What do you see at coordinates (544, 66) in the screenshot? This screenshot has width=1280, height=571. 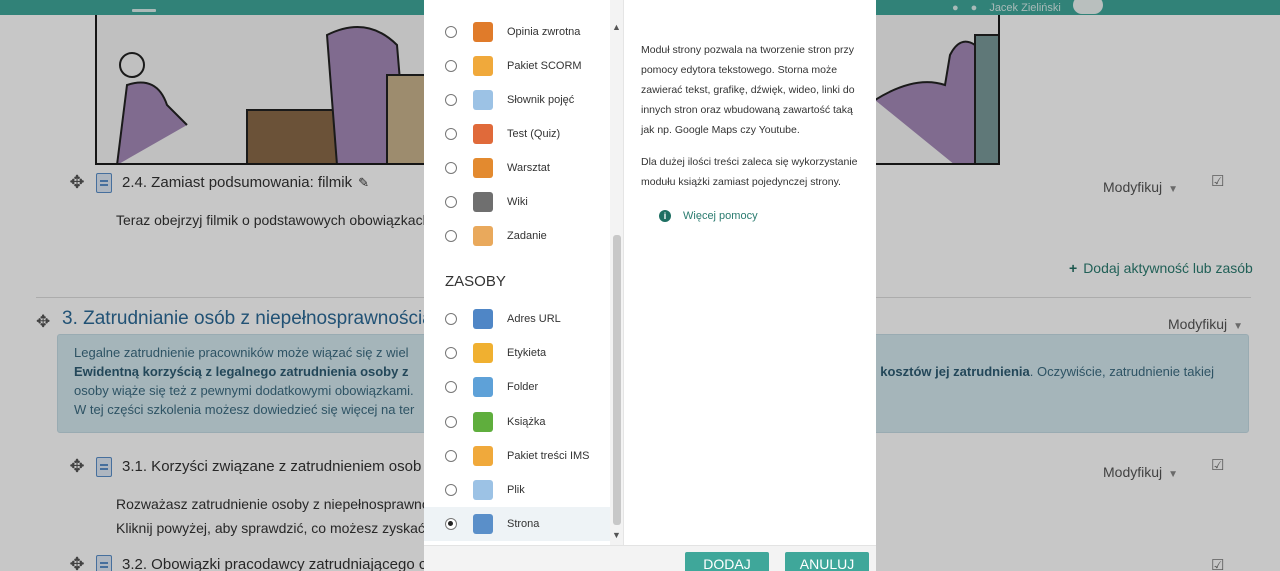 I see `module-label: Pakiet SCORM` at bounding box center [544, 66].